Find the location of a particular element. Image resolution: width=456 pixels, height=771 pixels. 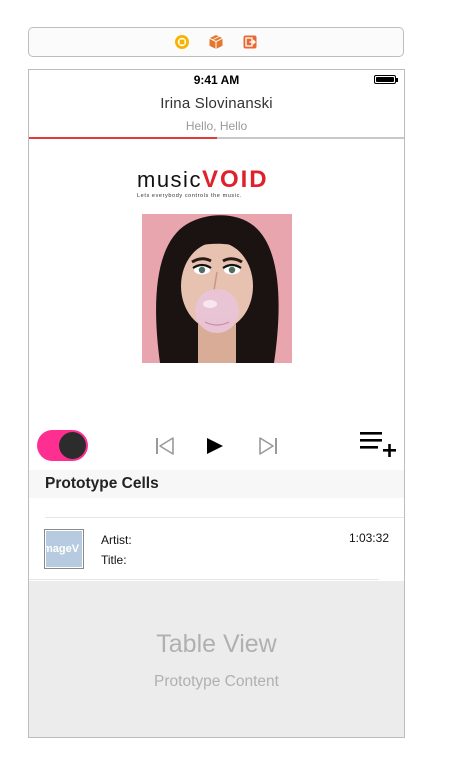

play-icon is located at coordinates (215, 448).